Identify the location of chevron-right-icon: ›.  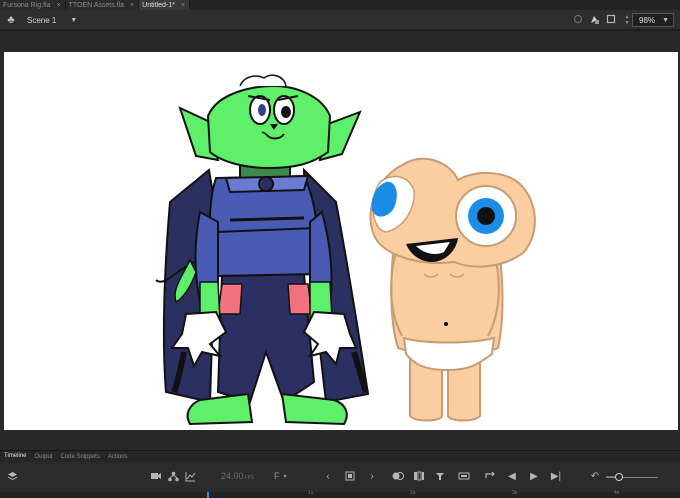
(372, 477).